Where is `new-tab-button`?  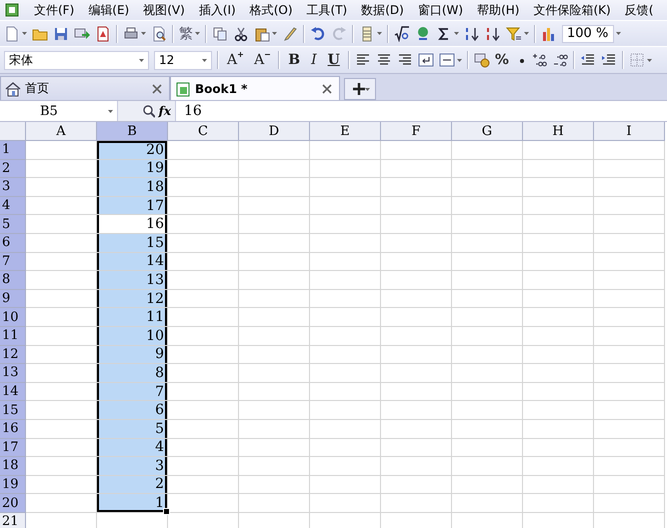 new-tab-button is located at coordinates (360, 89).